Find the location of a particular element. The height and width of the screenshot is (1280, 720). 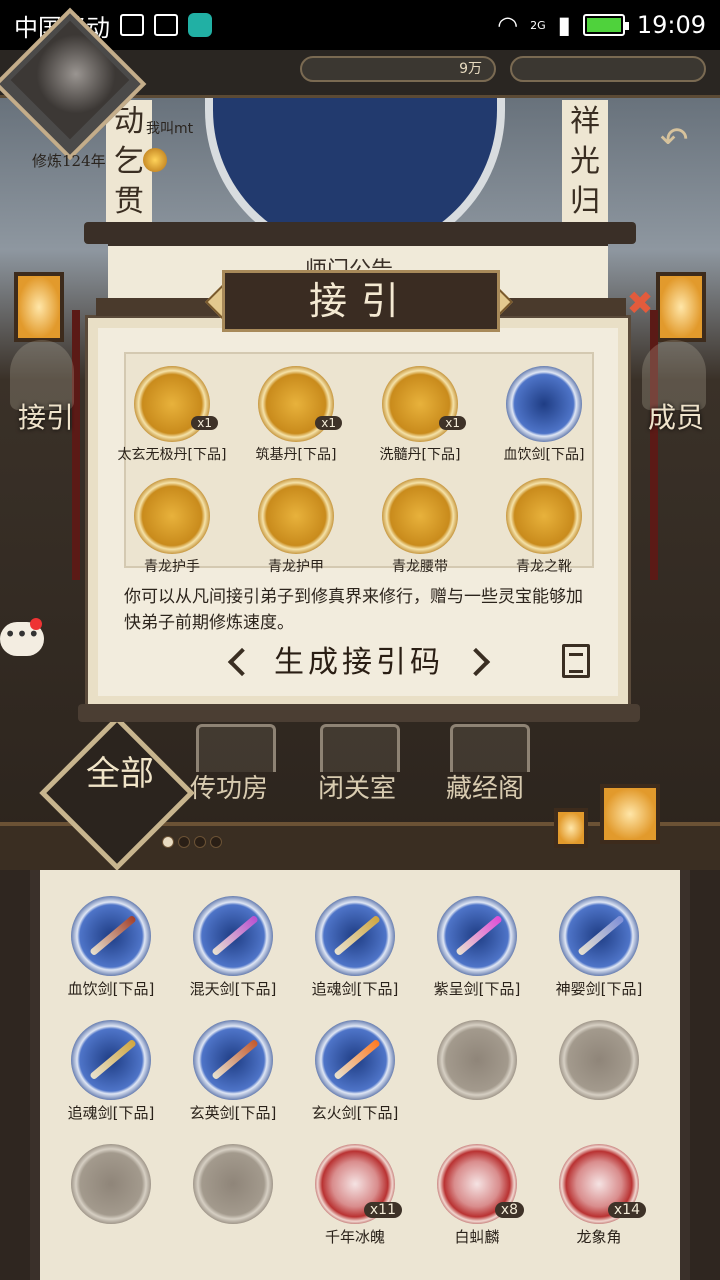

reward-item: 青龙护甲 is located at coordinates (296, 526).